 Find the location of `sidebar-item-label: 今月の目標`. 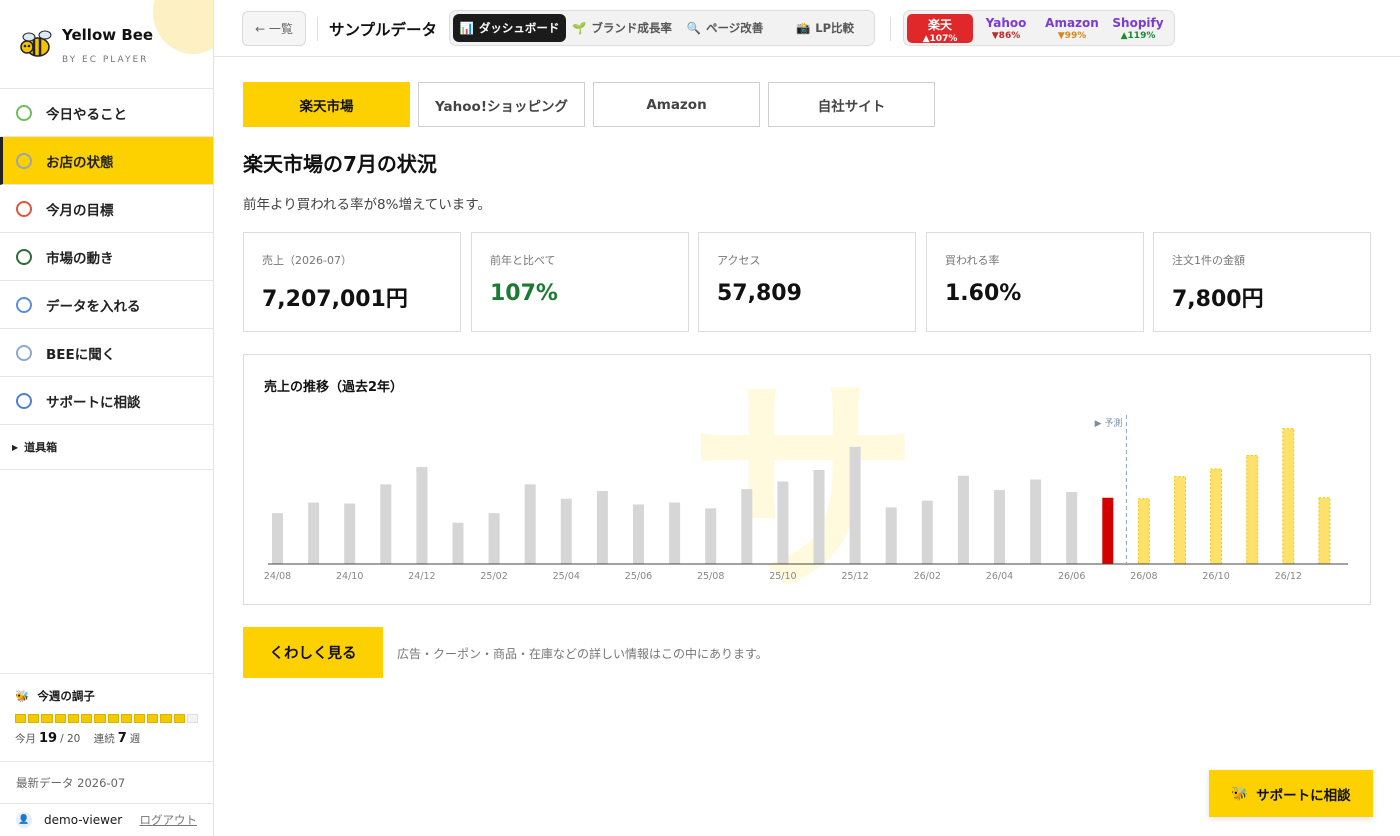

sidebar-item-label: 今月の目標 is located at coordinates (80, 210).